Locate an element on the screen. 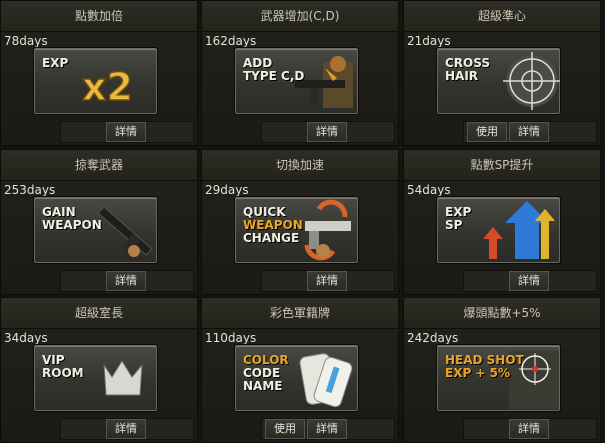 This screenshot has width=605, height=443. item-days-remaining: 34days is located at coordinates (26, 338).